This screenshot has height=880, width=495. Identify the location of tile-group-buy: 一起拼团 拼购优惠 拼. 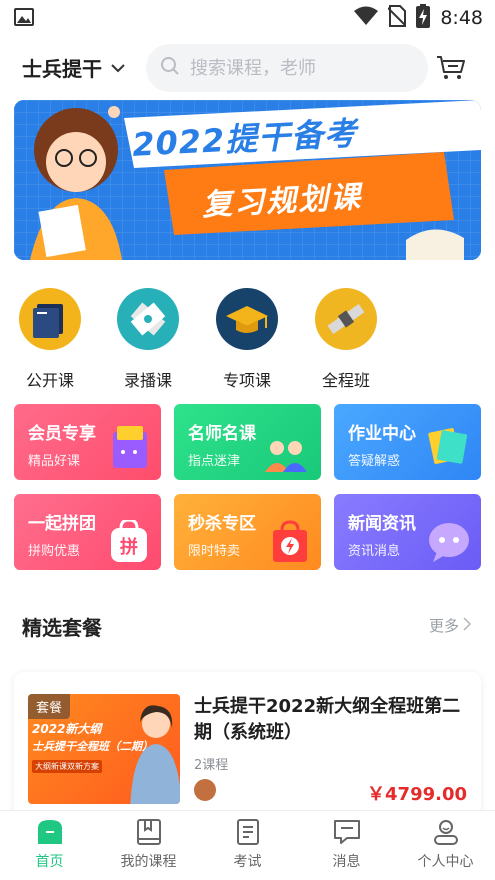
(87, 532).